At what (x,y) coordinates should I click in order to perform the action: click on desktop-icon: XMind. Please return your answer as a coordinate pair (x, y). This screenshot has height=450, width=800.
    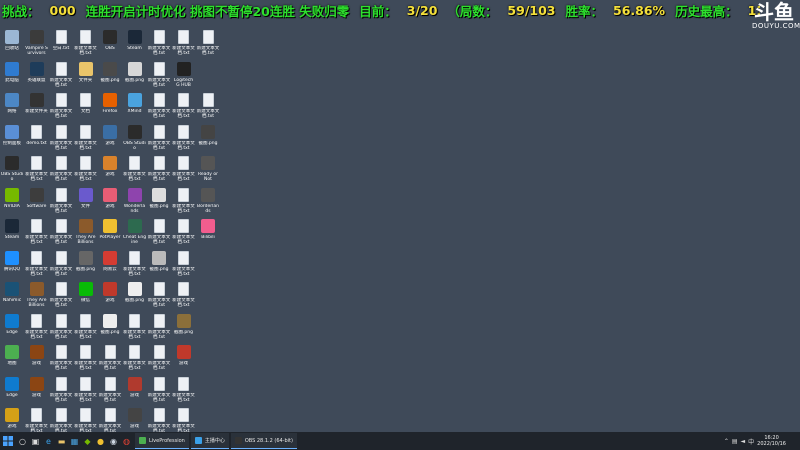
    Looking at the image, I should click on (135, 107).